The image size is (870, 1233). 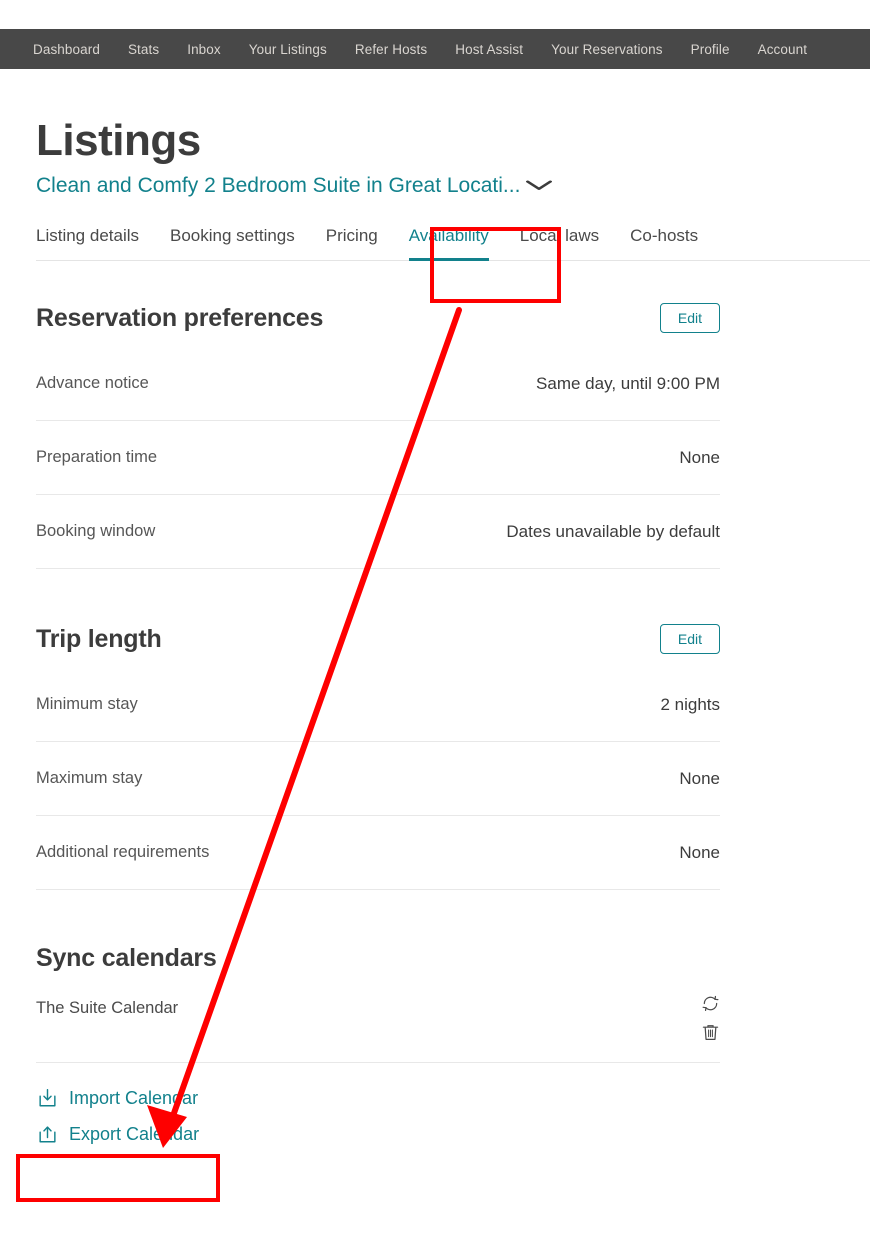 I want to click on import-calendar-label: Import Calendar, so click(x=134, y=1097).